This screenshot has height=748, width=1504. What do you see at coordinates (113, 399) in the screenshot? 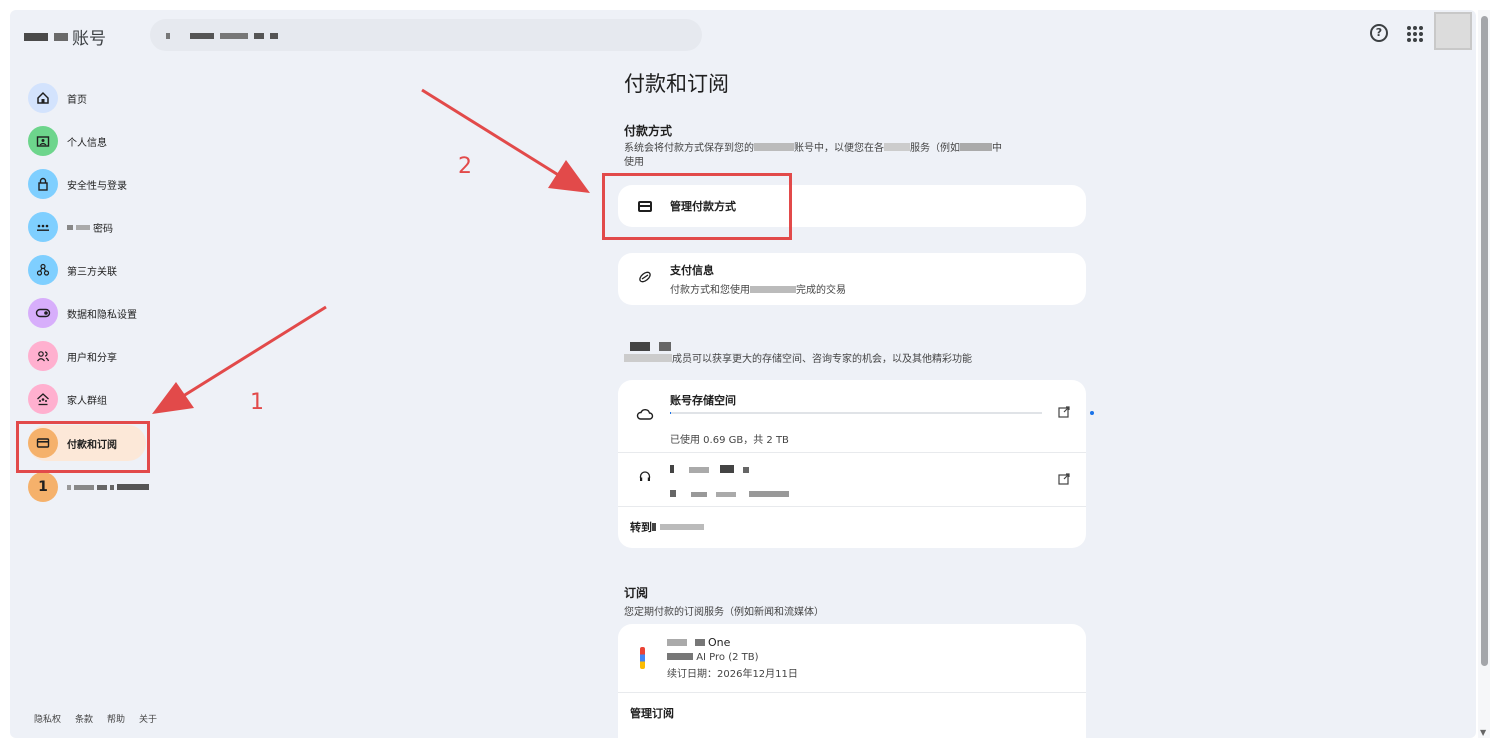
I see `sidebar-item-family-group: 家人群组` at bounding box center [113, 399].